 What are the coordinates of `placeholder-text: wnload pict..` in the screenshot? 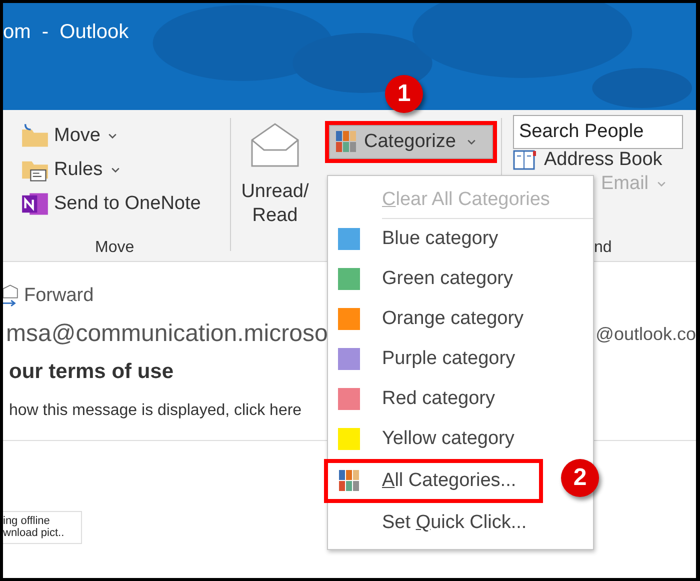 It's located at (34, 533).